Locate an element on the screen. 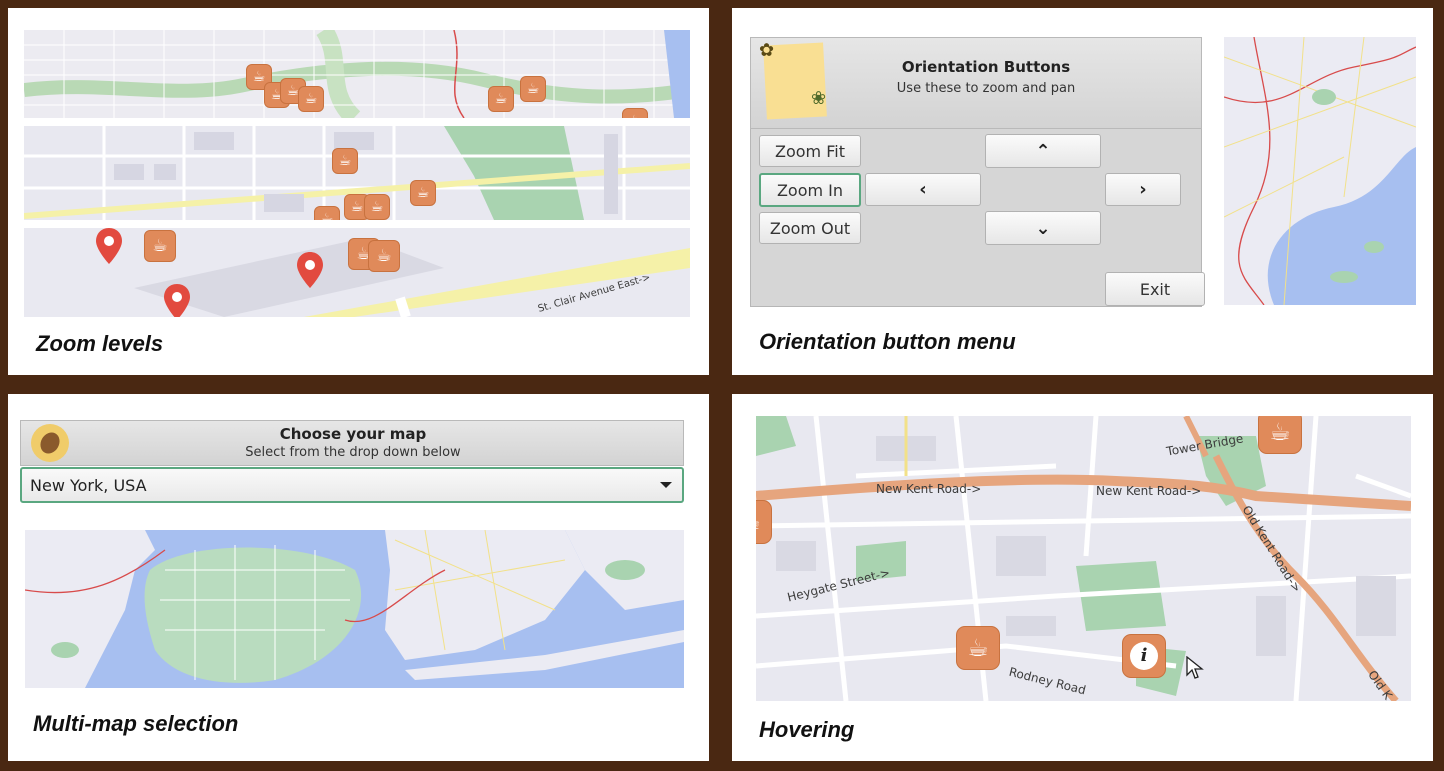 The height and width of the screenshot is (771, 1444). chevron-down-icon is located at coordinates (666, 485).